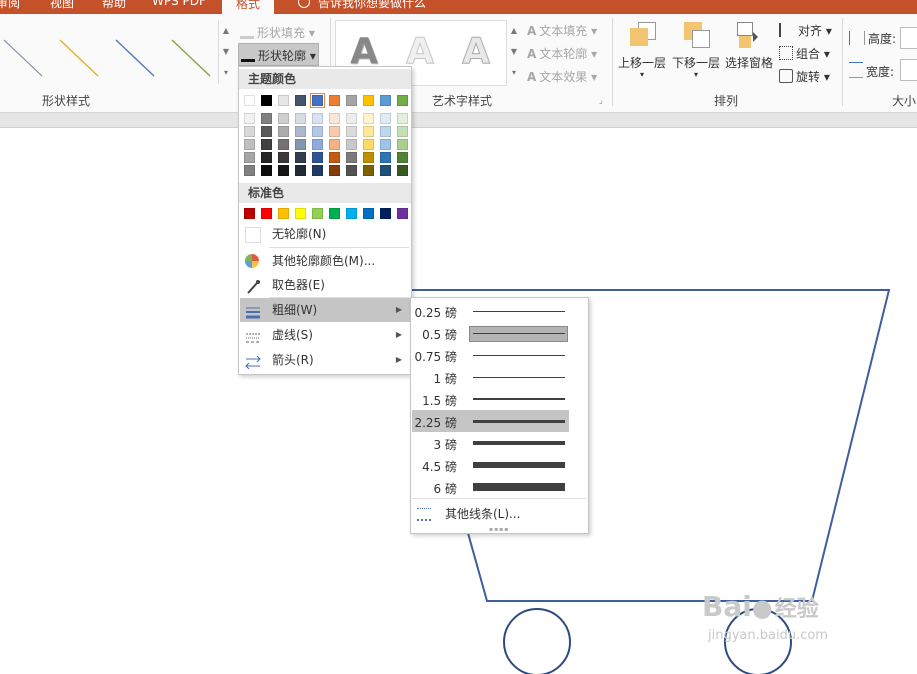 This screenshot has width=917, height=674. Describe the element at coordinates (490, 421) in the screenshot. I see `line-weight-option: 2.25 磅` at that location.